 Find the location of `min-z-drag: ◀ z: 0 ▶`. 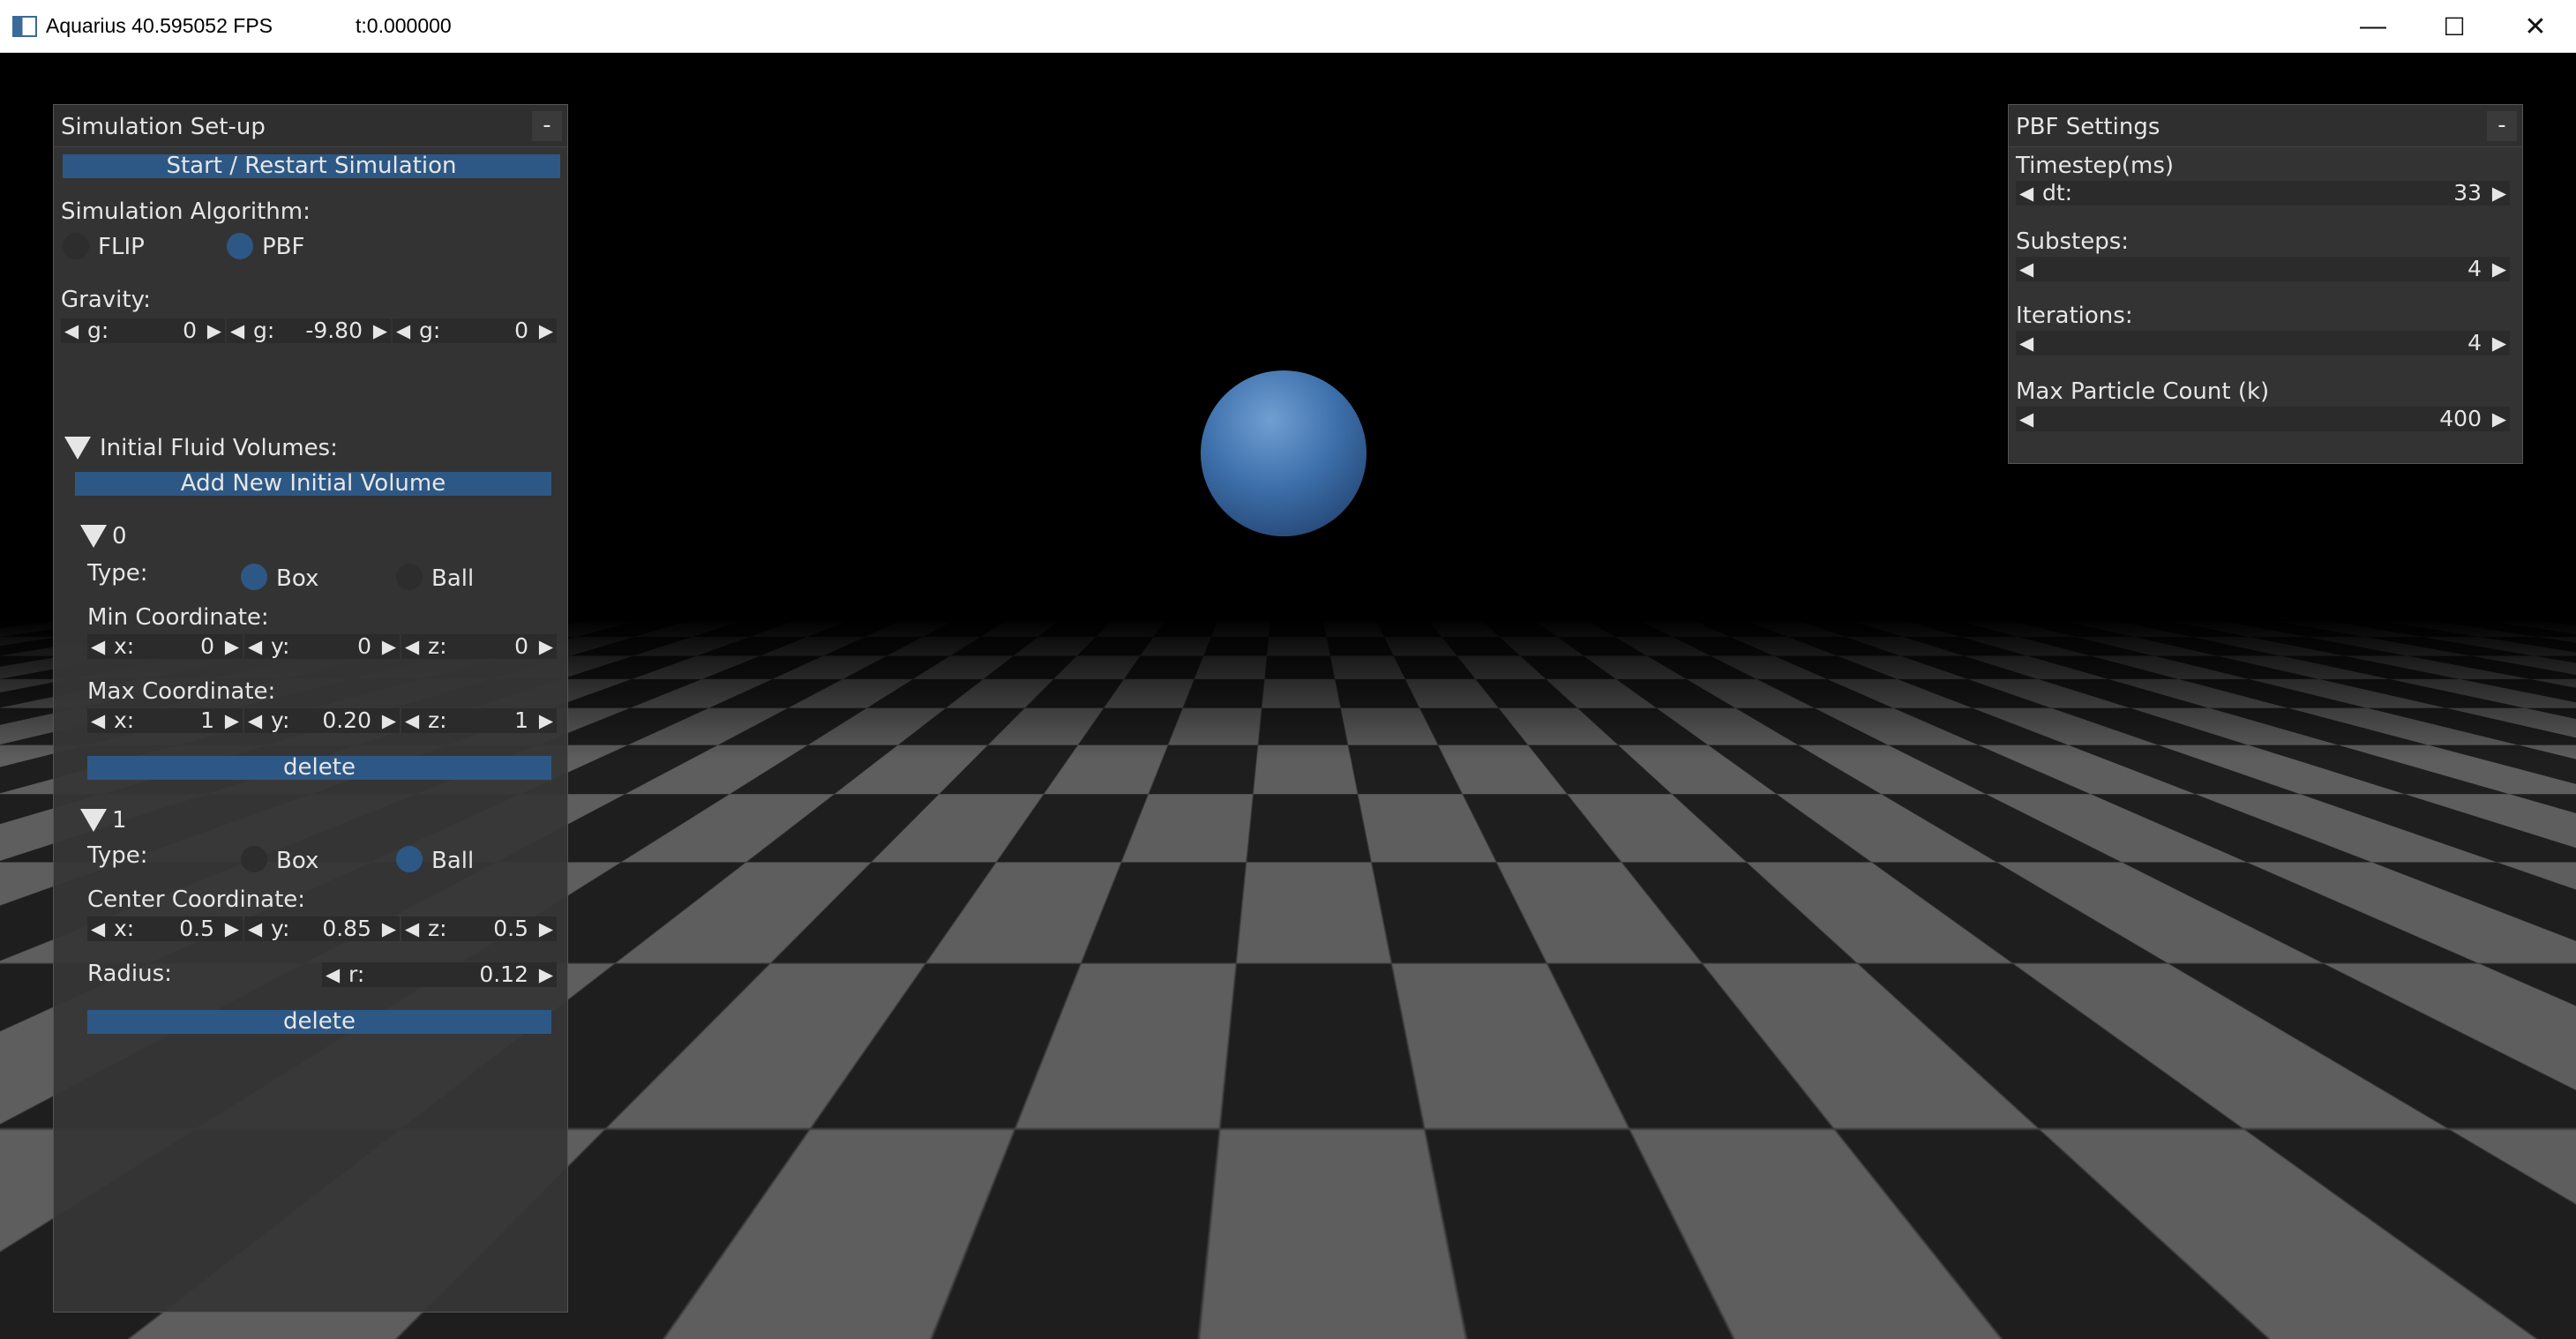

min-z-drag: ◀ z: 0 ▶ is located at coordinates (479, 646).